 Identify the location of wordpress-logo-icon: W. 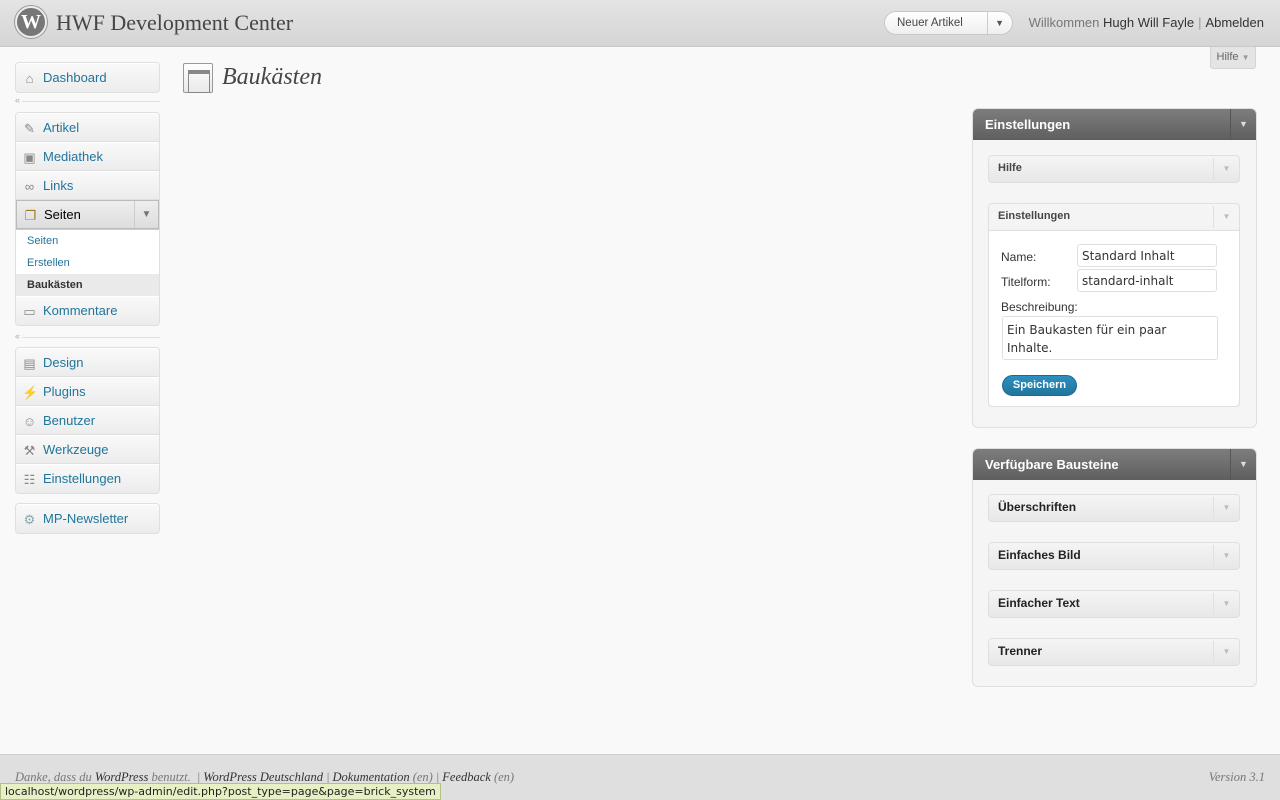
(31, 22).